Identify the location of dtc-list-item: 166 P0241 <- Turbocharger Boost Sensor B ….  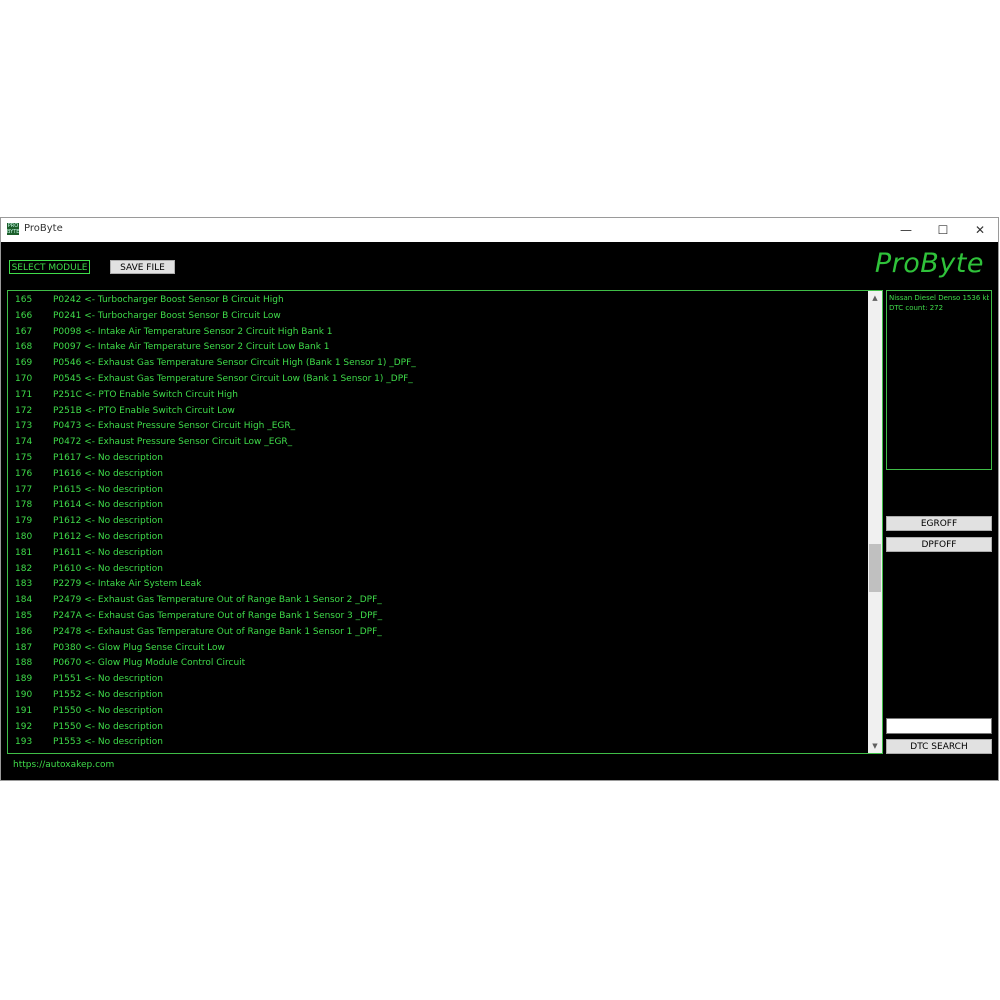
(438, 317).